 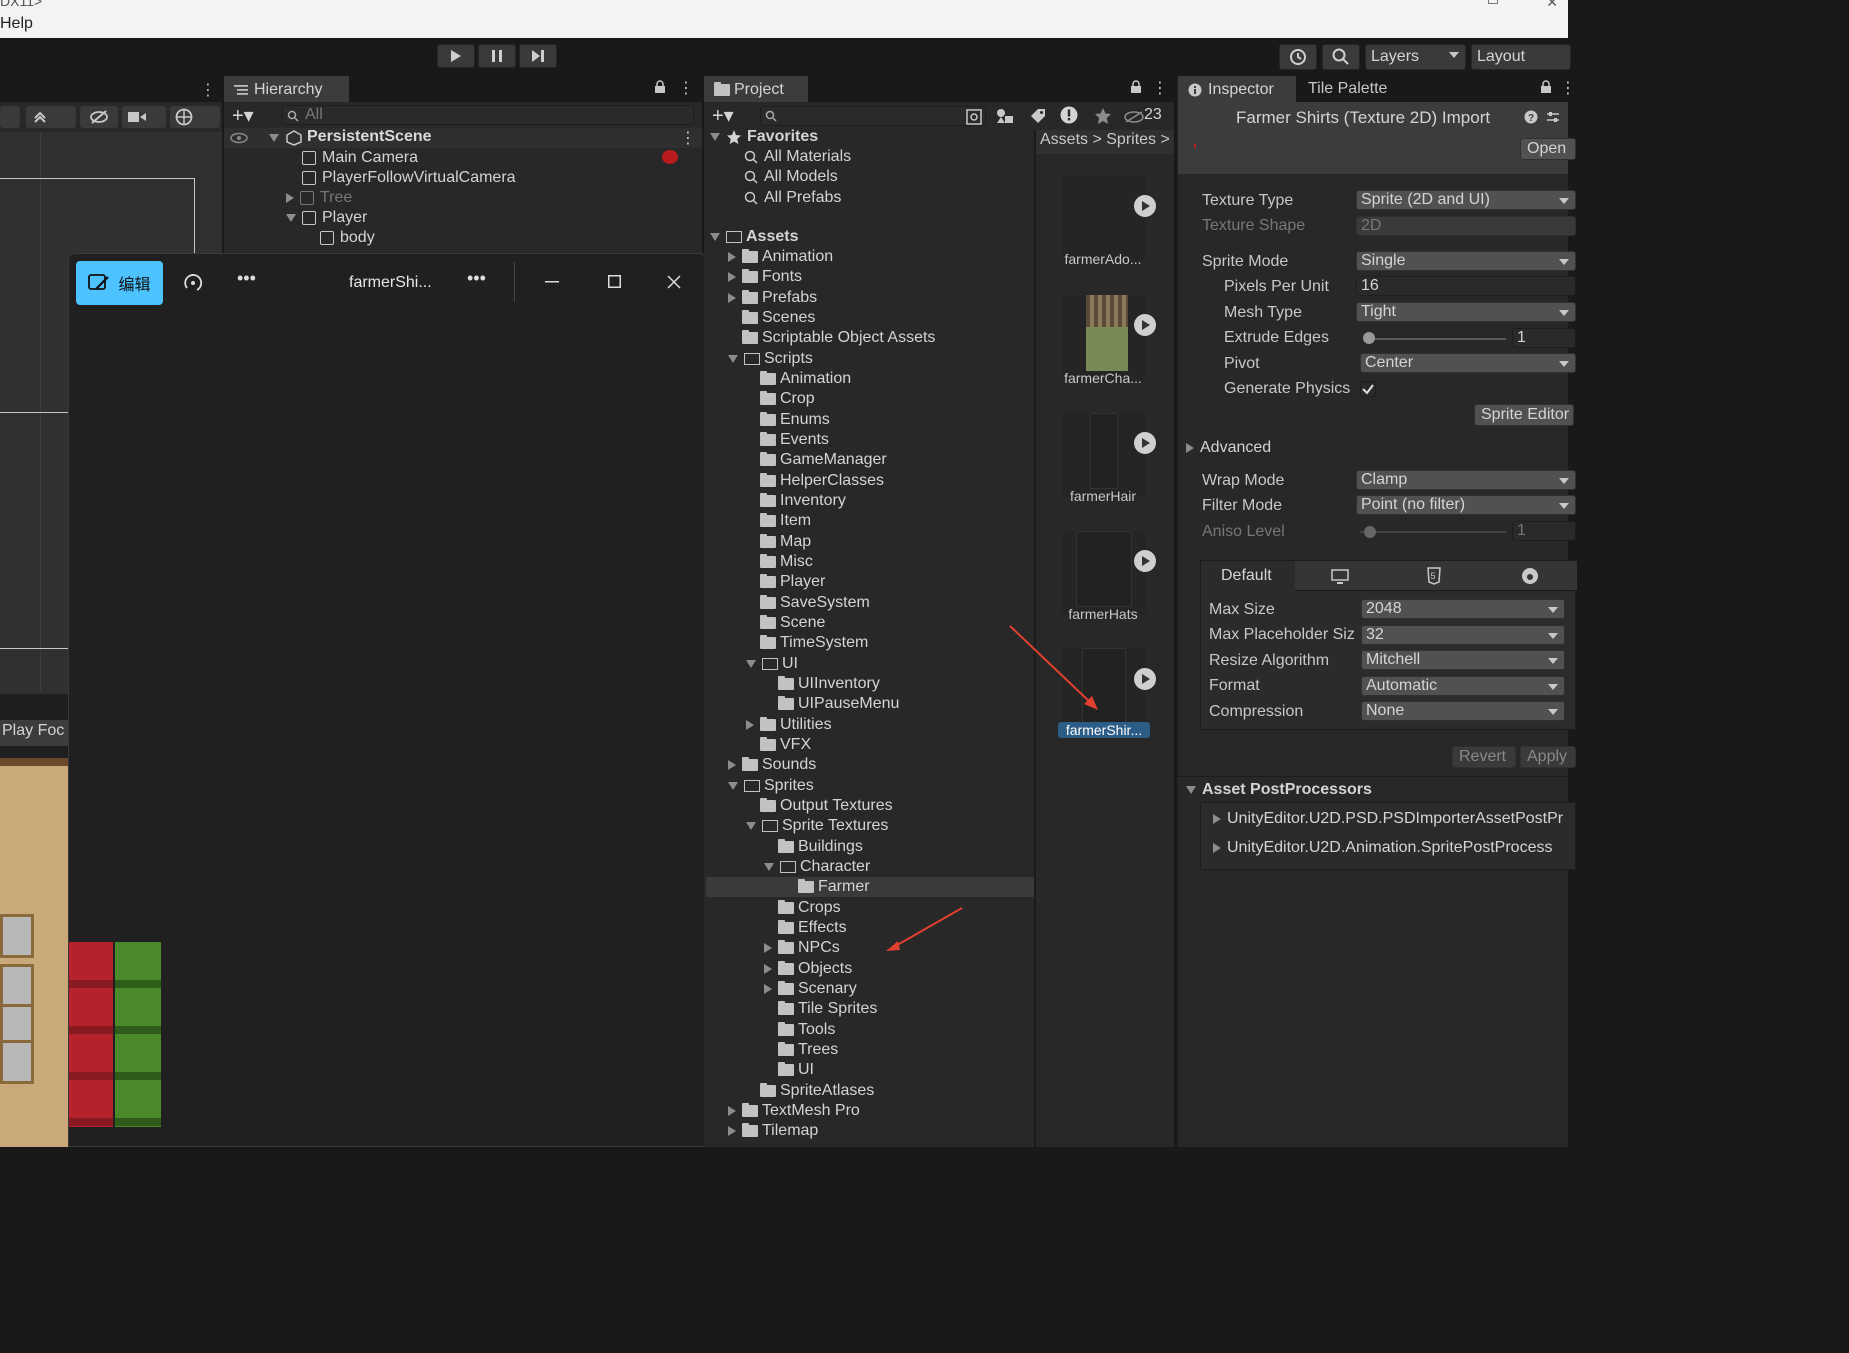 I want to click on favorites-header: Favorites, so click(x=764, y=137).